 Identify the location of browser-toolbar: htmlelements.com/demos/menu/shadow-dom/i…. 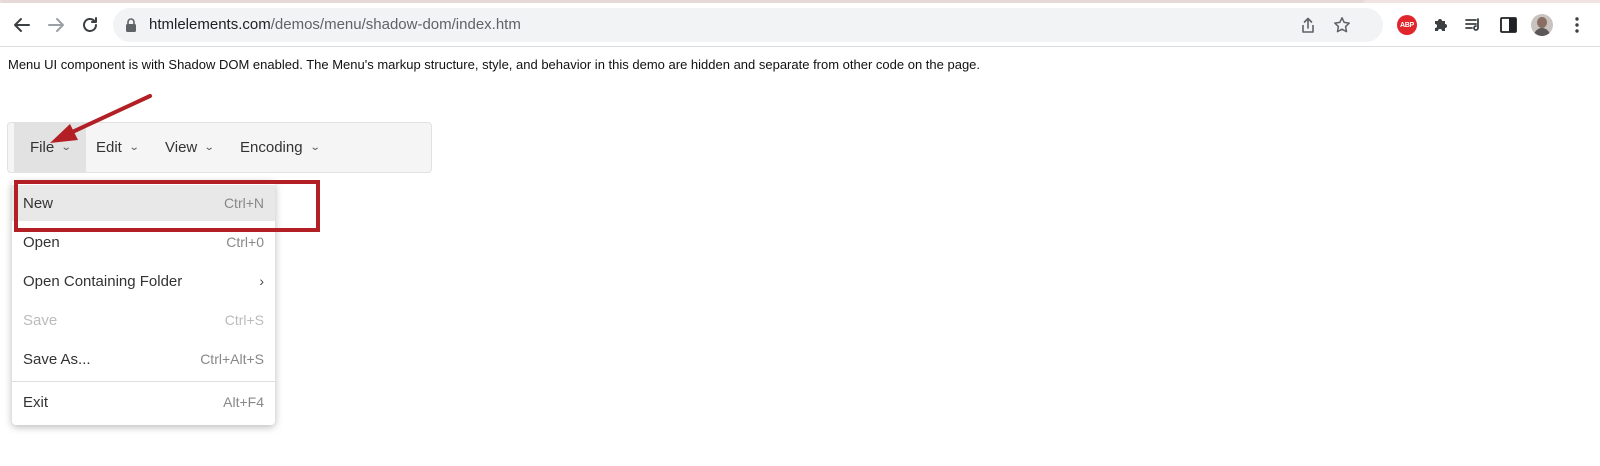
(800, 25).